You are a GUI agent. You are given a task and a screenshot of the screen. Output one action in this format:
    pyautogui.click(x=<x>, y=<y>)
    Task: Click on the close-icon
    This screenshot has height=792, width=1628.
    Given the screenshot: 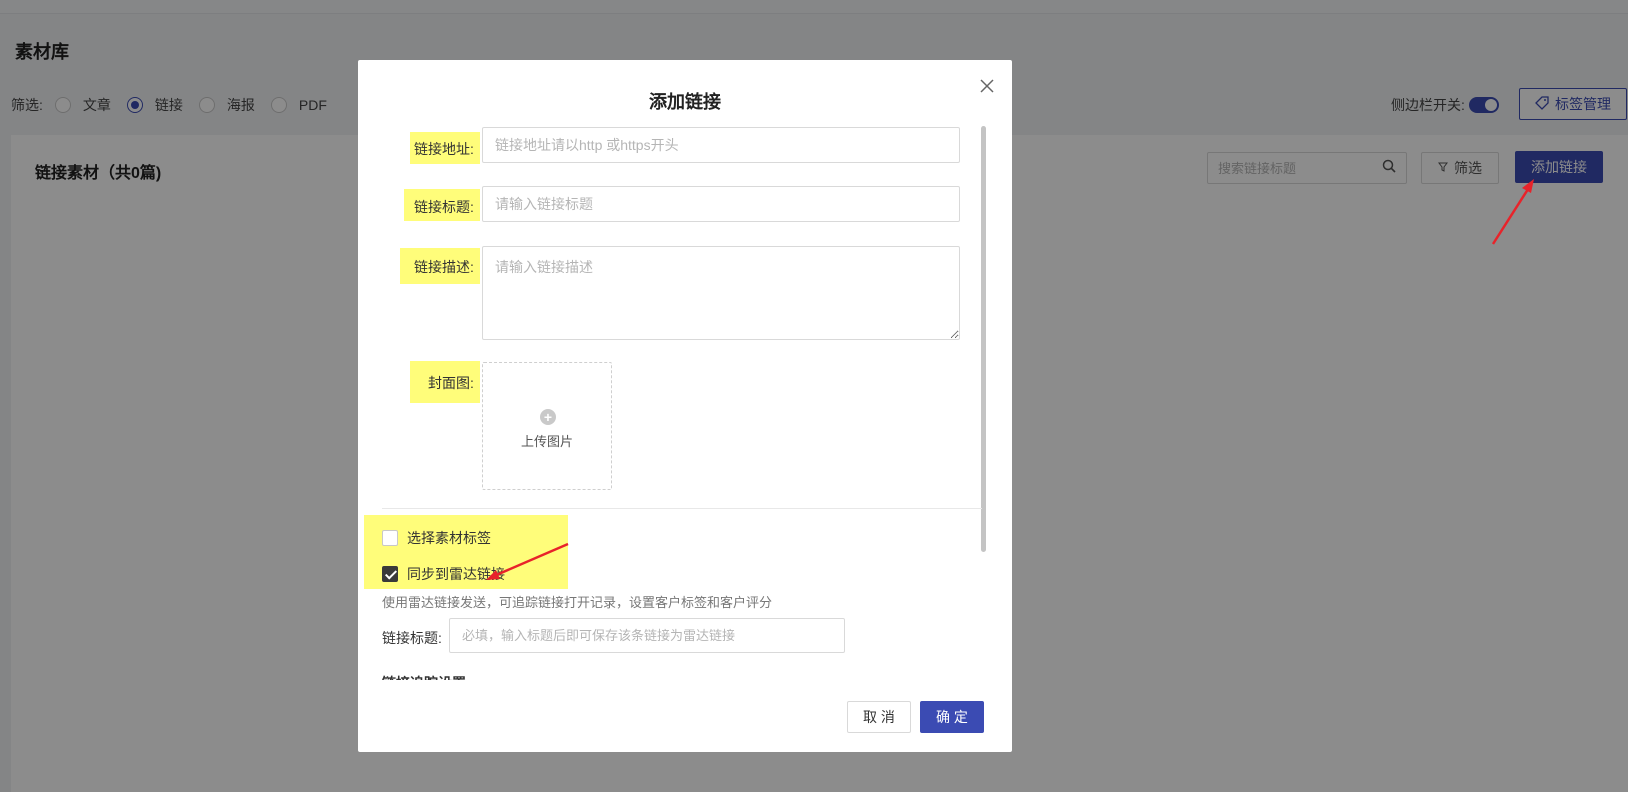 What is the action you would take?
    pyautogui.click(x=987, y=87)
    